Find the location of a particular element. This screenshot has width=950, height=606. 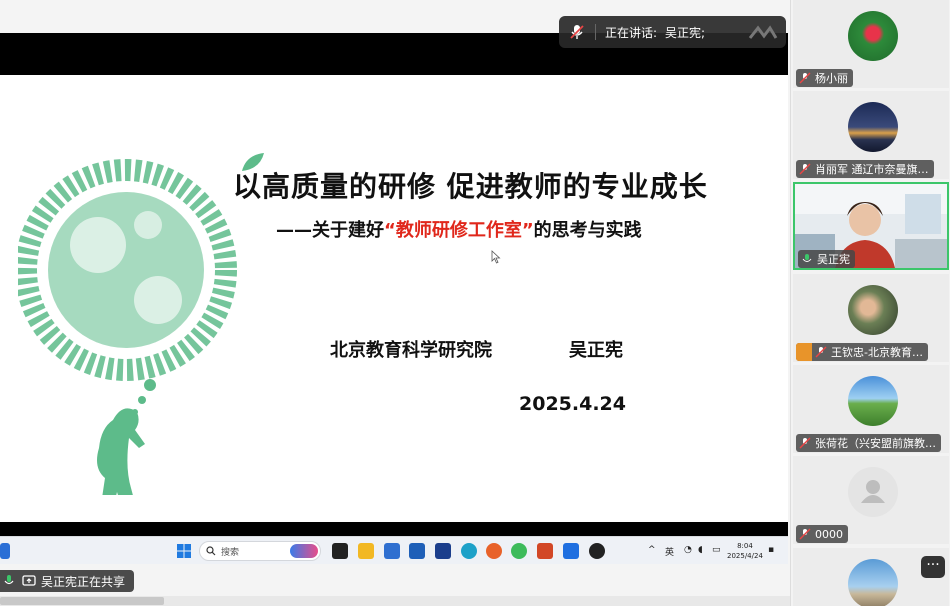

participant-tile: 0000 is located at coordinates (871, 500).